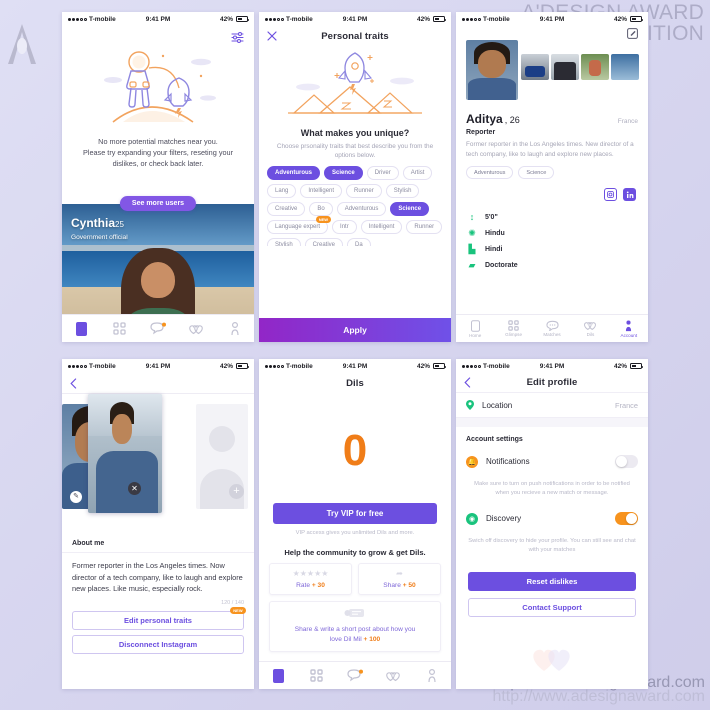  Describe the element at coordinates (470, 405) in the screenshot. I see `location-pin-icon` at that location.